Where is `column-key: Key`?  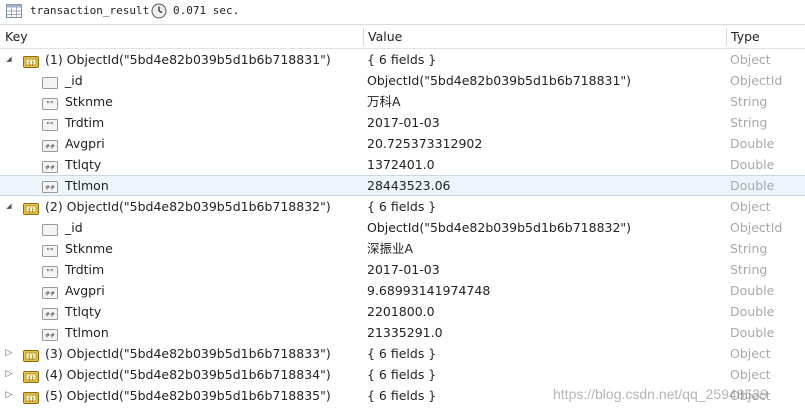 column-key: Key is located at coordinates (16, 37).